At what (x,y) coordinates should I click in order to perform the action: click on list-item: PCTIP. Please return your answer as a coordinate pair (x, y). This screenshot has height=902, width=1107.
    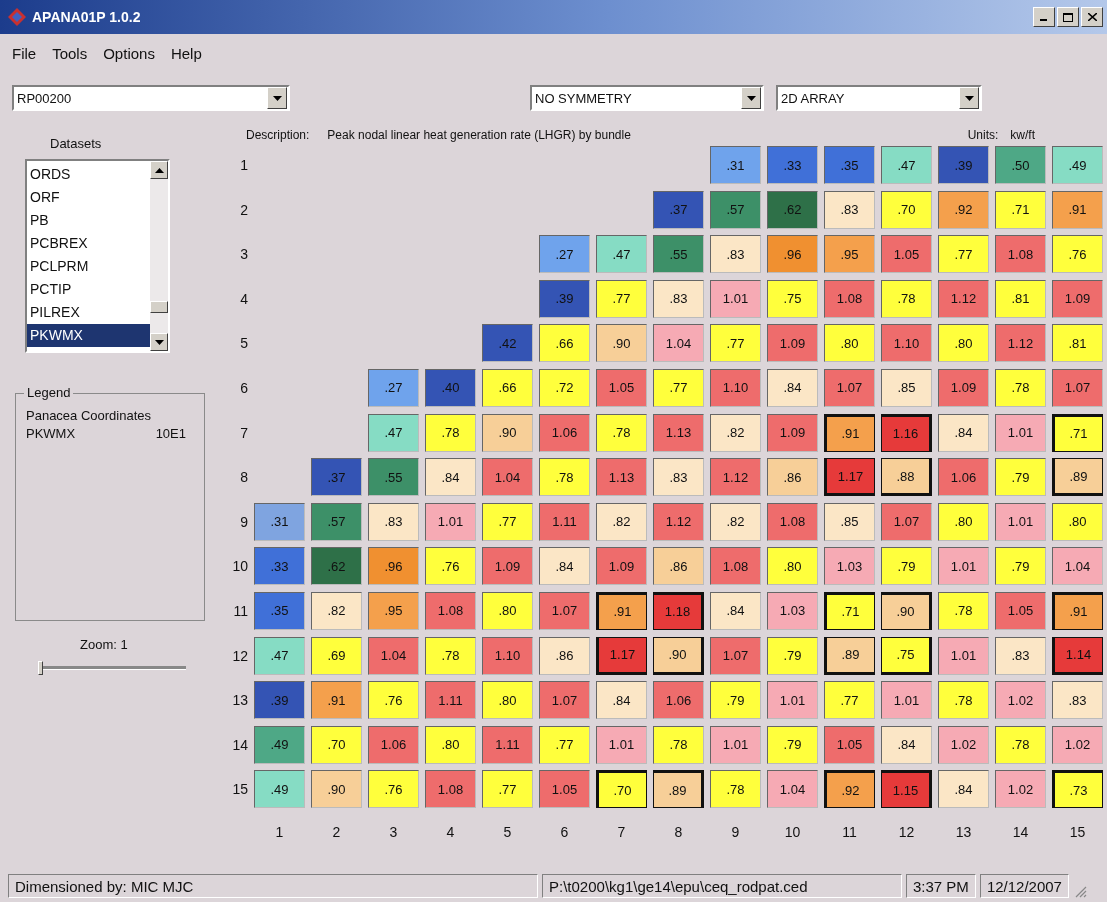
    Looking at the image, I should click on (88, 289).